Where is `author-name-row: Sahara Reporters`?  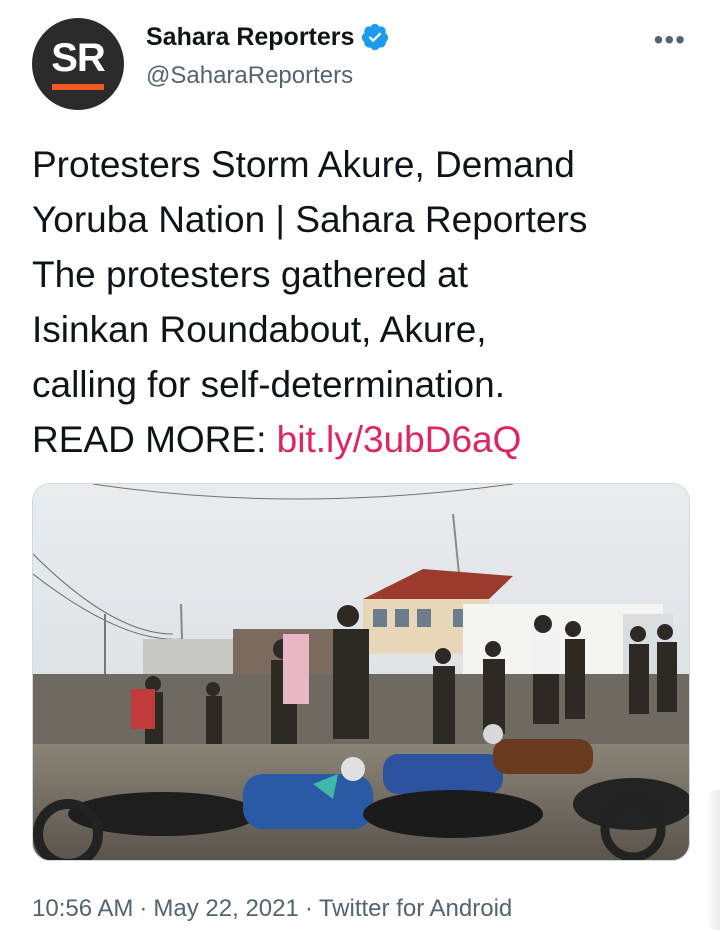
author-name-row: Sahara Reporters is located at coordinates (268, 37).